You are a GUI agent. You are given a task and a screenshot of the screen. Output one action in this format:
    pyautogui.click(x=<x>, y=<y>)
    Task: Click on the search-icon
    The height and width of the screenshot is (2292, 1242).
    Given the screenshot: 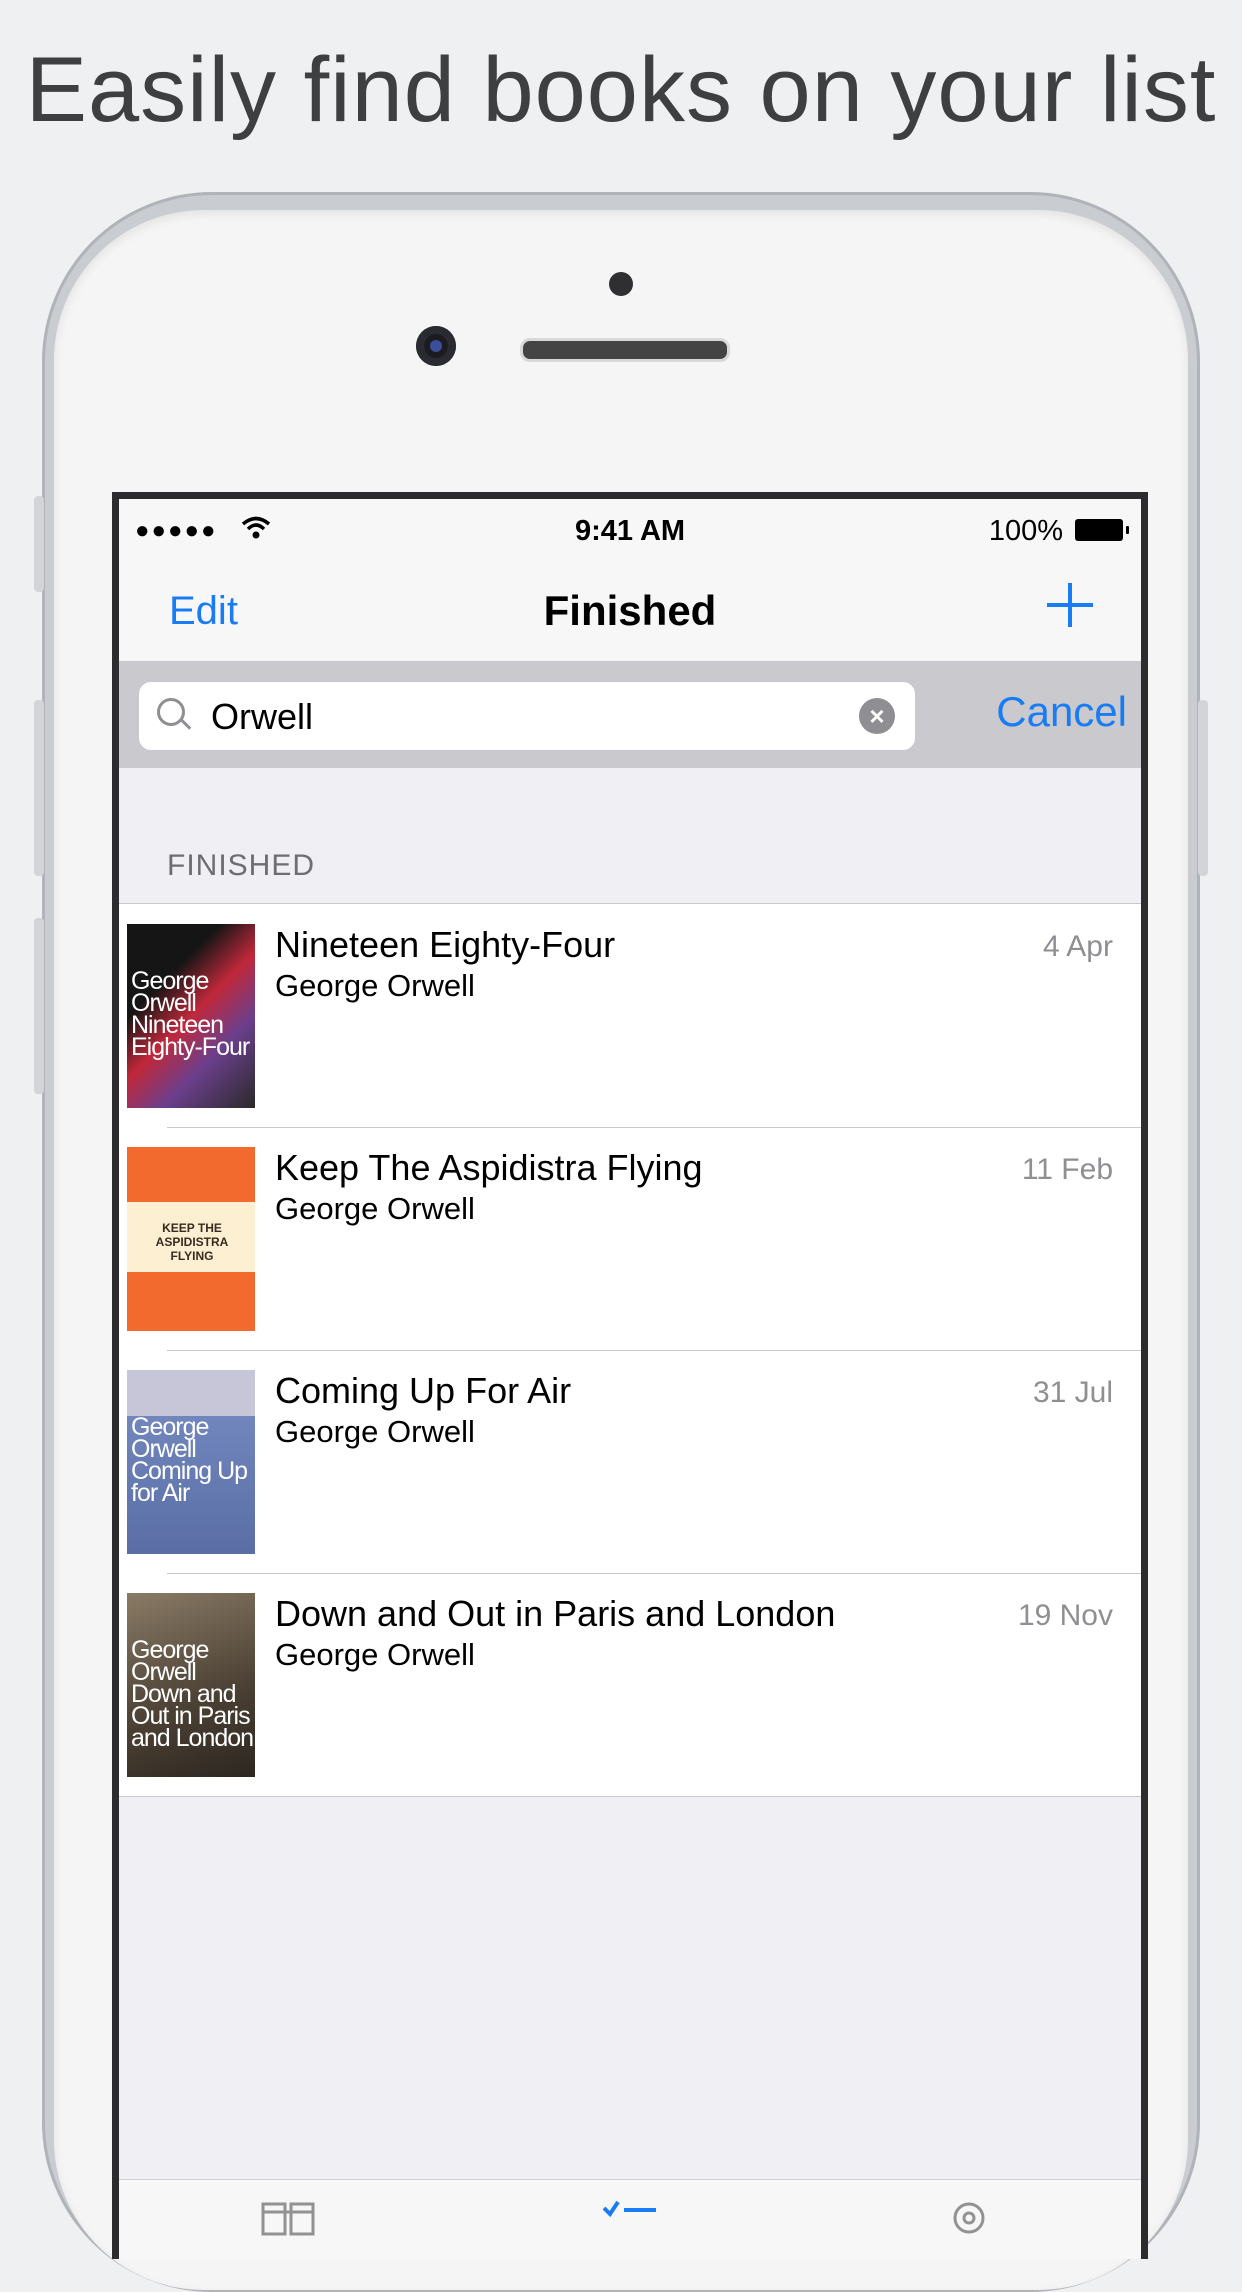 What is the action you would take?
    pyautogui.click(x=171, y=712)
    